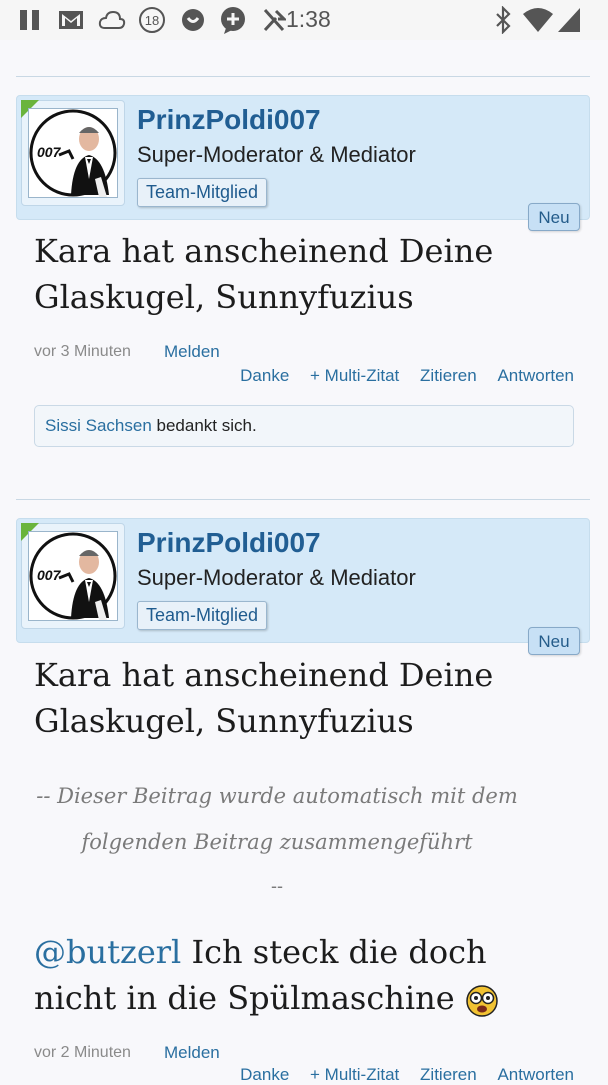 This screenshot has width=608, height=1085. I want to click on add-chat-icon, so click(233, 20).